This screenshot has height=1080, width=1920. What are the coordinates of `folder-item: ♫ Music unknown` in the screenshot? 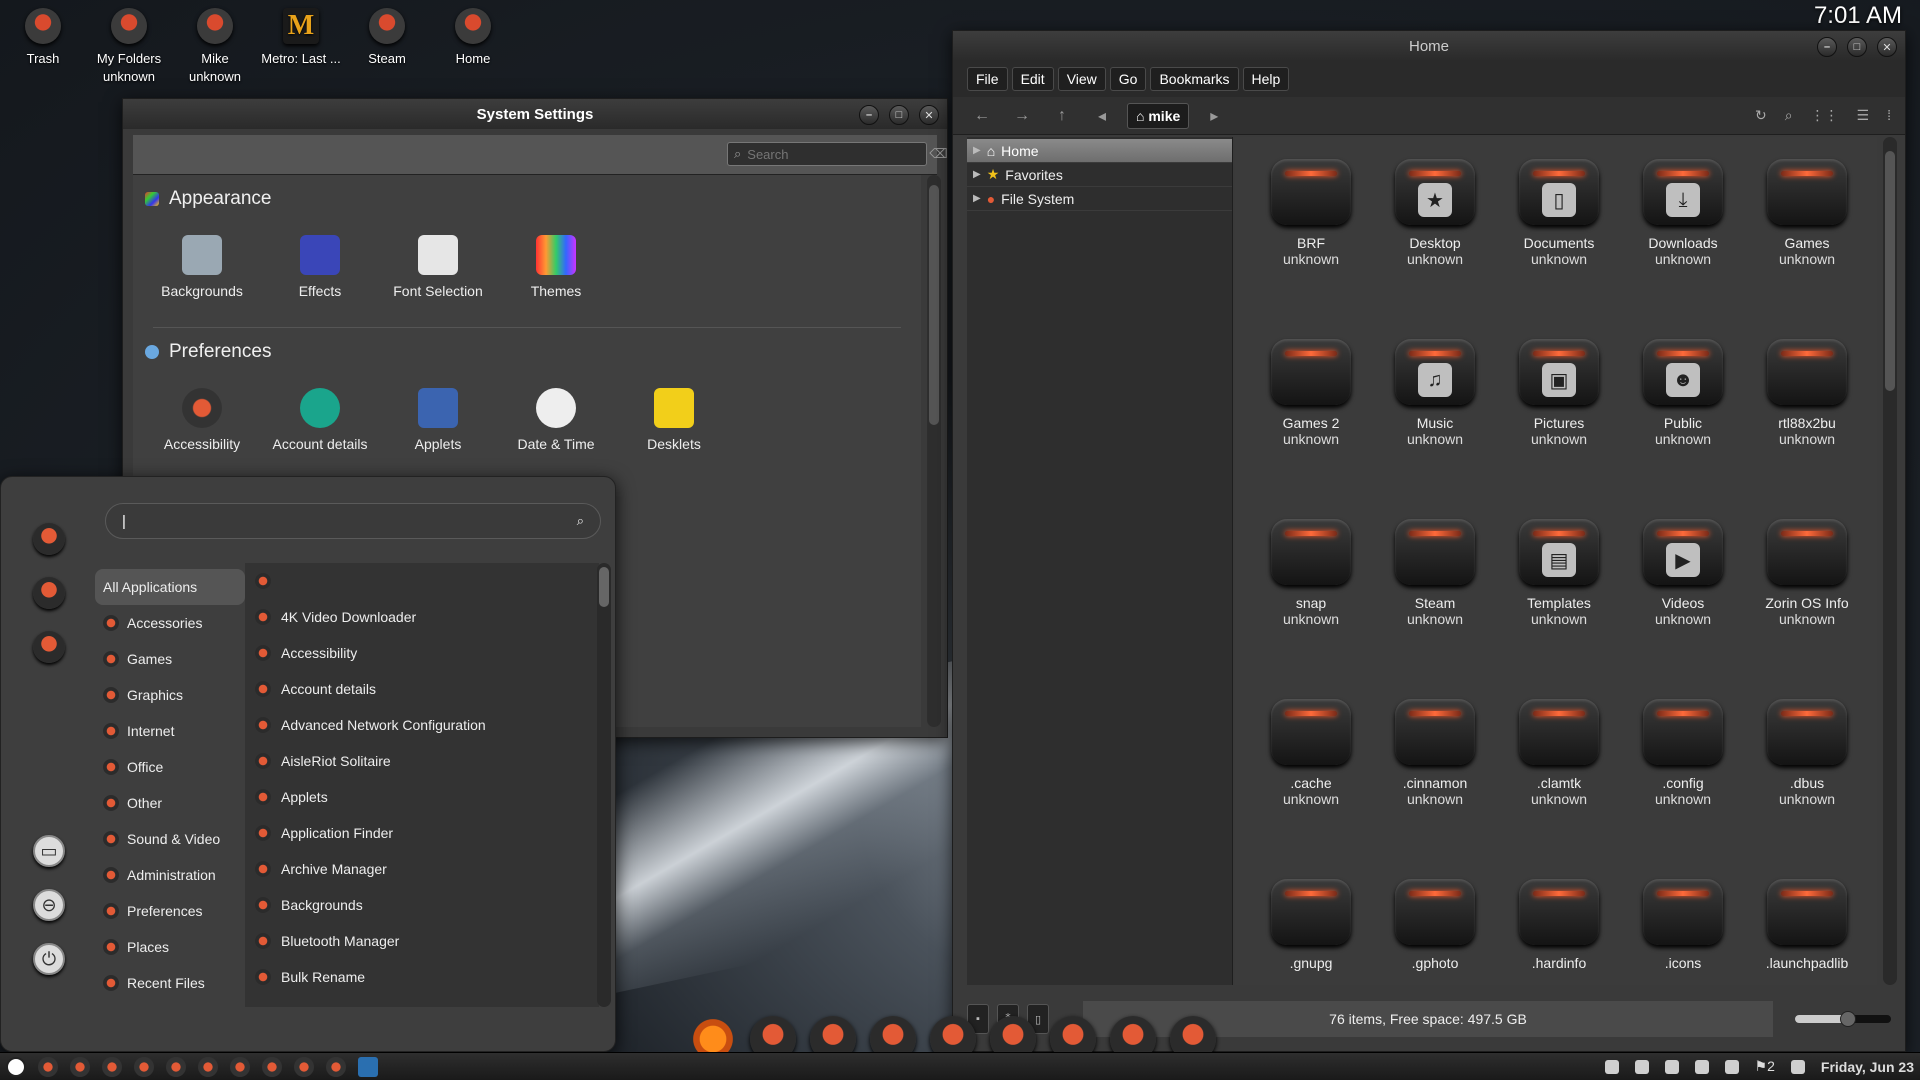 It's located at (1435, 429).